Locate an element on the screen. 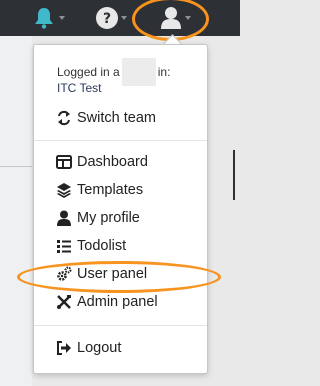 This screenshot has width=320, height=386. menu-item-logout: Logout is located at coordinates (88, 348).